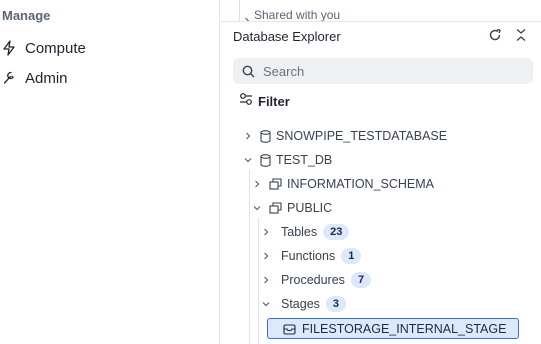  I want to click on tree-item-schema: INFORMATION_SCHEMA, so click(343, 184).